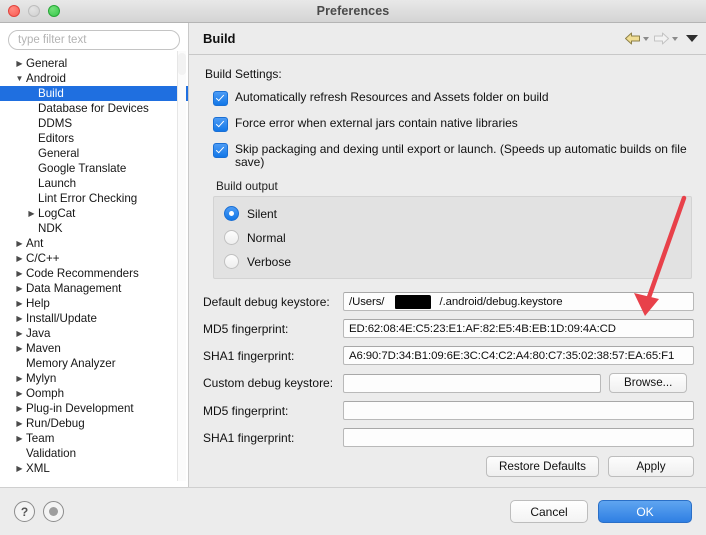 The width and height of the screenshot is (706, 535). What do you see at coordinates (53, 511) in the screenshot?
I see `record-circle-icon` at bounding box center [53, 511].